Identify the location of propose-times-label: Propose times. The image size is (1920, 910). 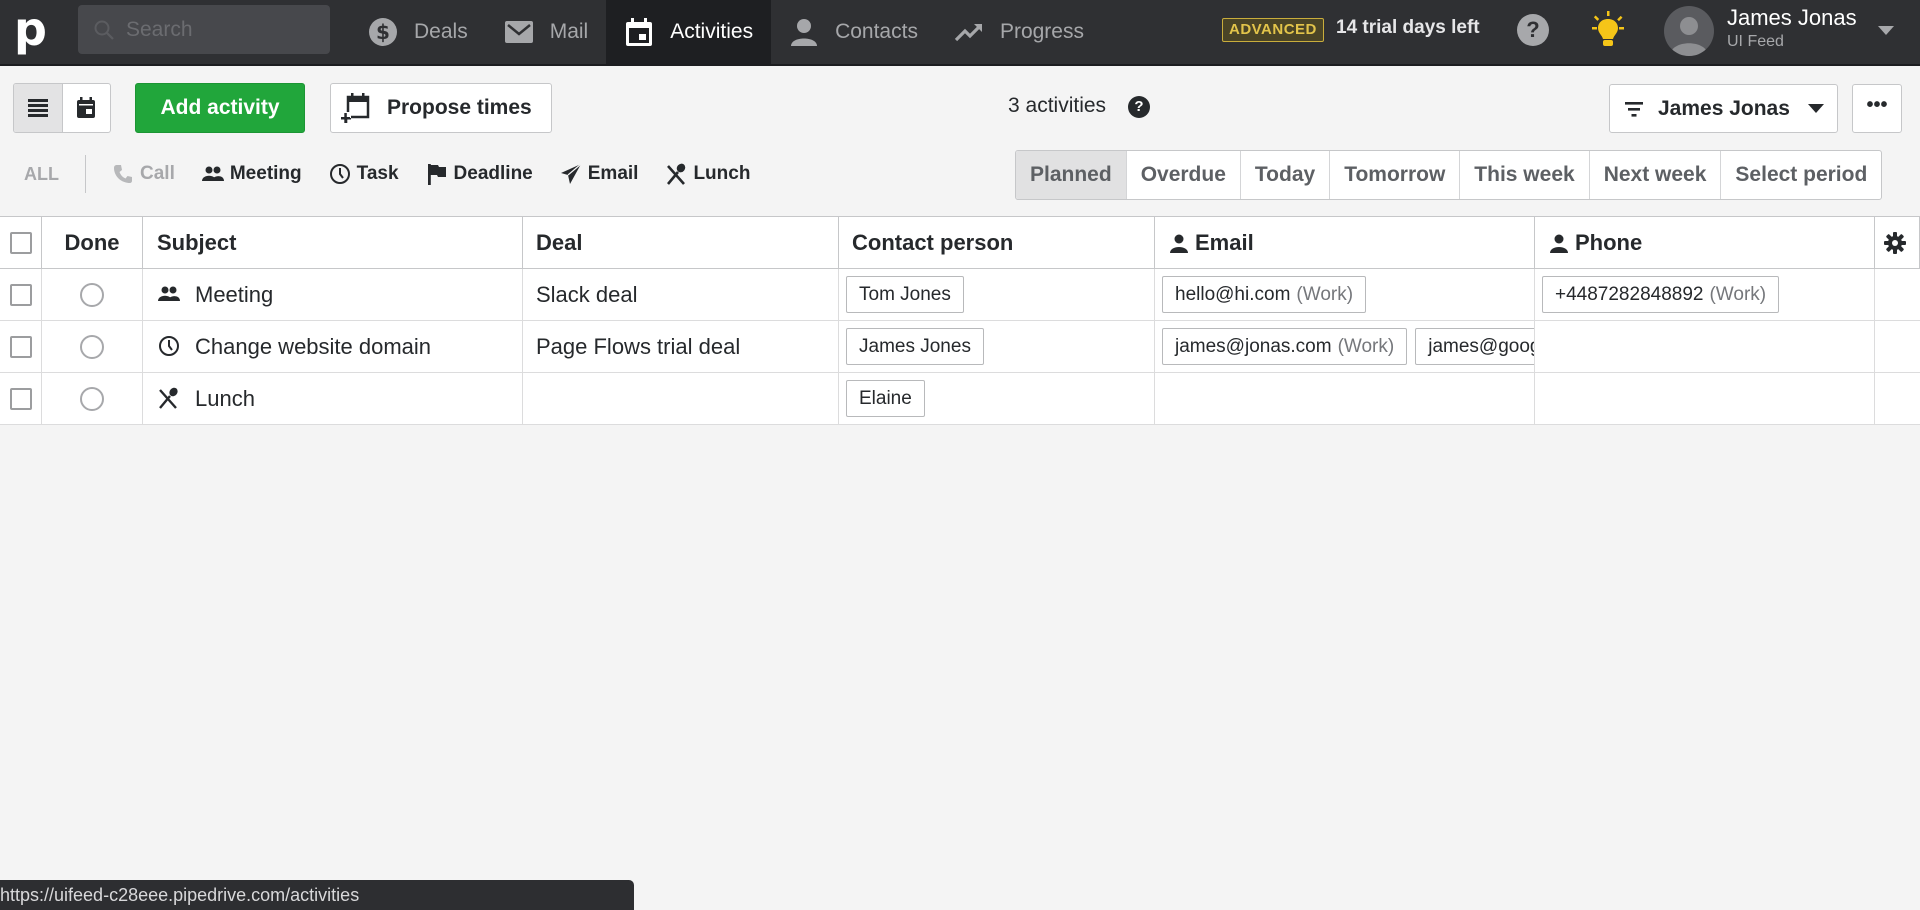
(459, 107).